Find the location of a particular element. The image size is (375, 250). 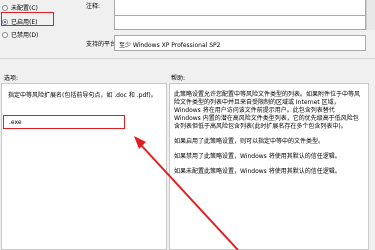

annotation-highlight-enabled is located at coordinates (27, 19).